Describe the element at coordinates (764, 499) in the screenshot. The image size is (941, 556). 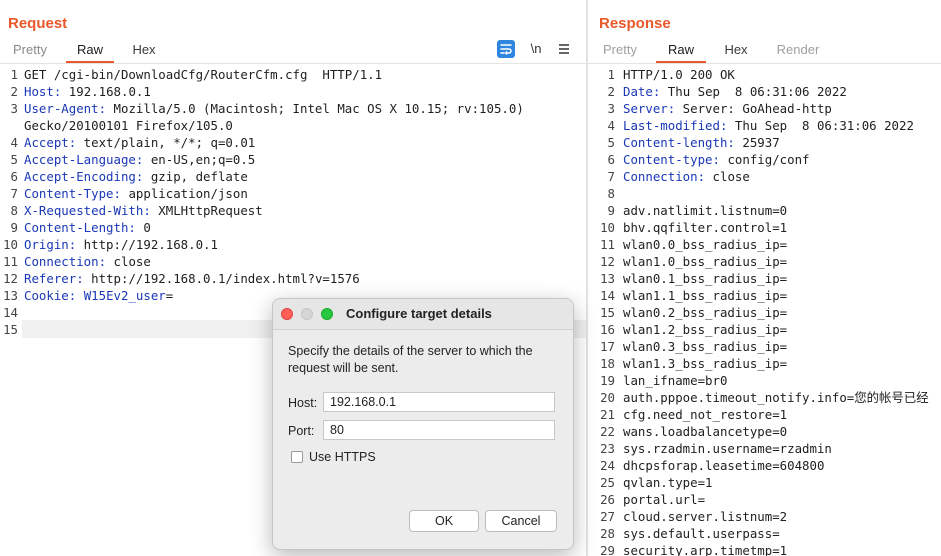
I see `code-line: 26 portal.url=` at that location.